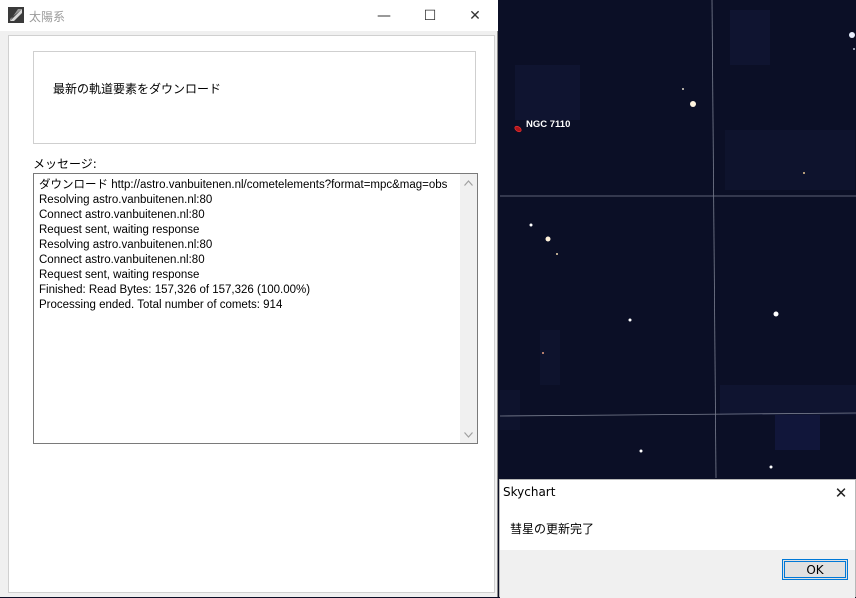  I want to click on dialog-titlebar: Skychart ✕, so click(677, 493).